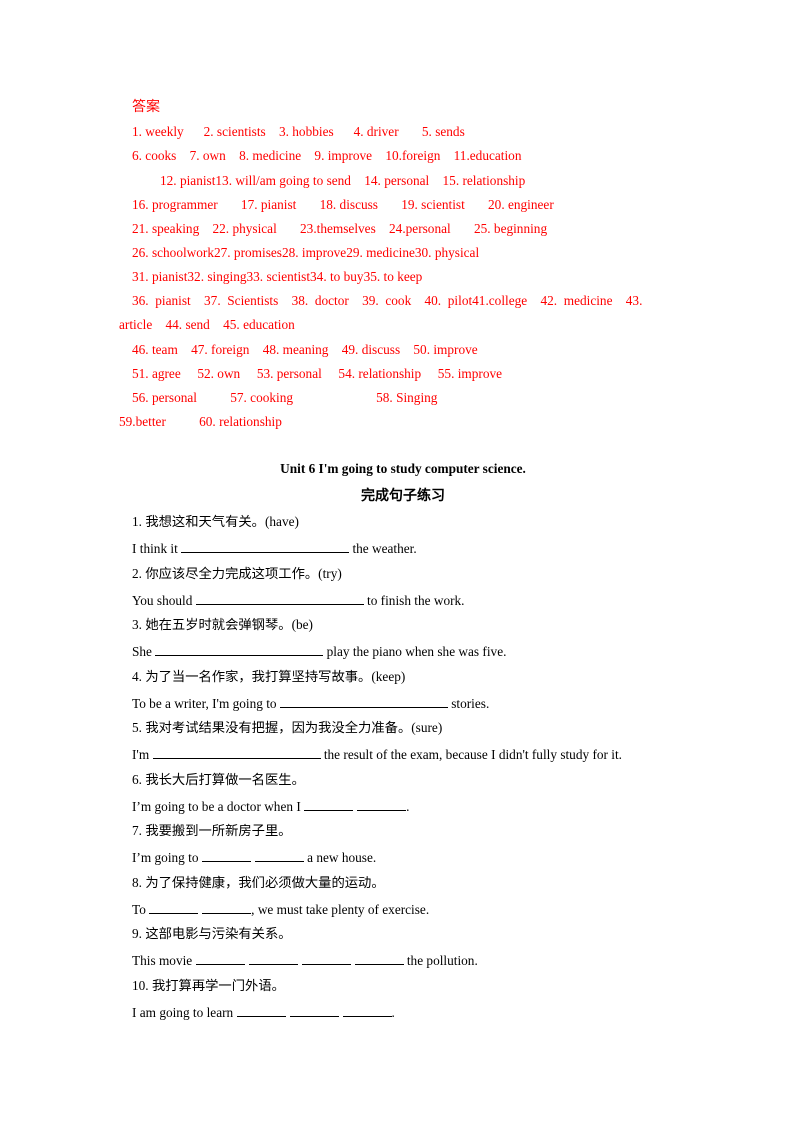 The height and width of the screenshot is (1123, 794). What do you see at coordinates (137, 624) in the screenshot?
I see `question-number: 3.` at bounding box center [137, 624].